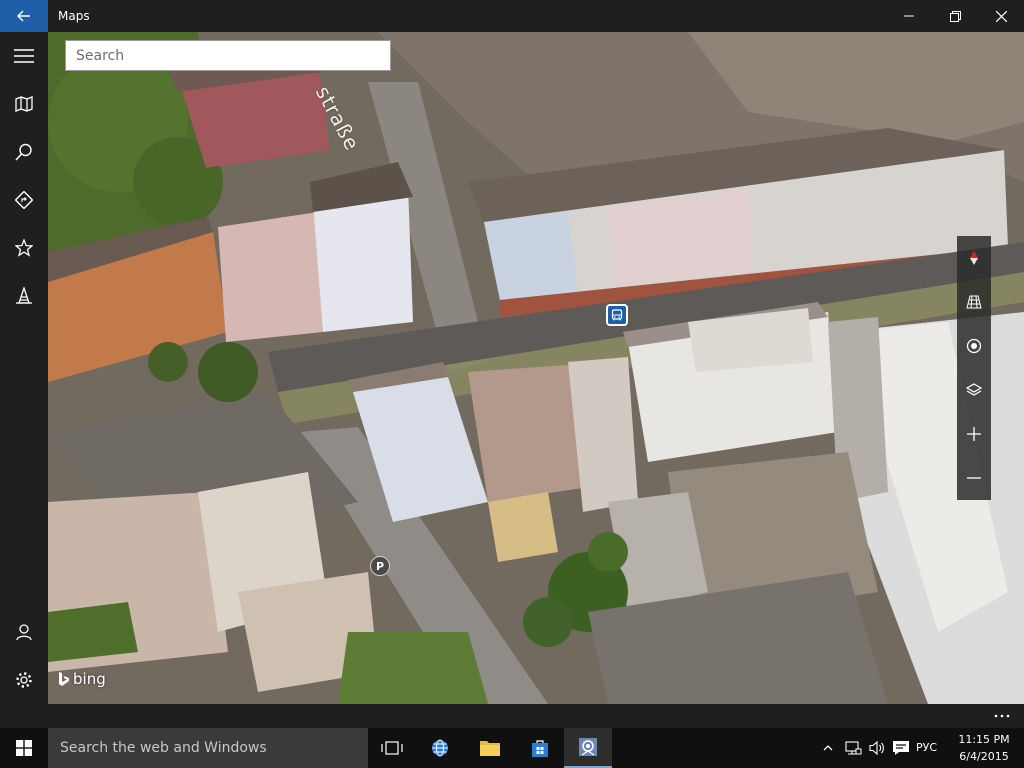  I want to click on more-icon, so click(1002, 716).